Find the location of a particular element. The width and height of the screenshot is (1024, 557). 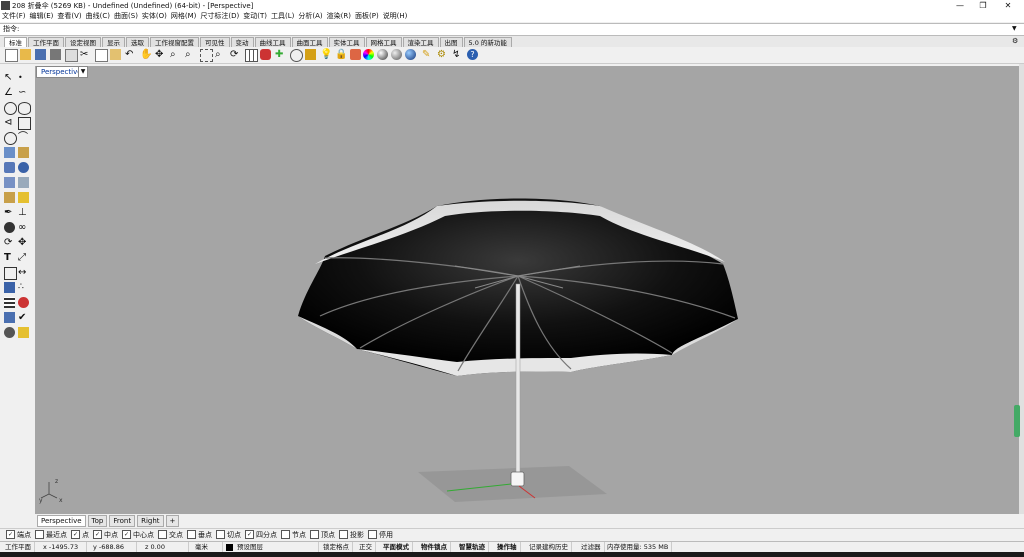

cylinder-icon is located at coordinates (9, 182).